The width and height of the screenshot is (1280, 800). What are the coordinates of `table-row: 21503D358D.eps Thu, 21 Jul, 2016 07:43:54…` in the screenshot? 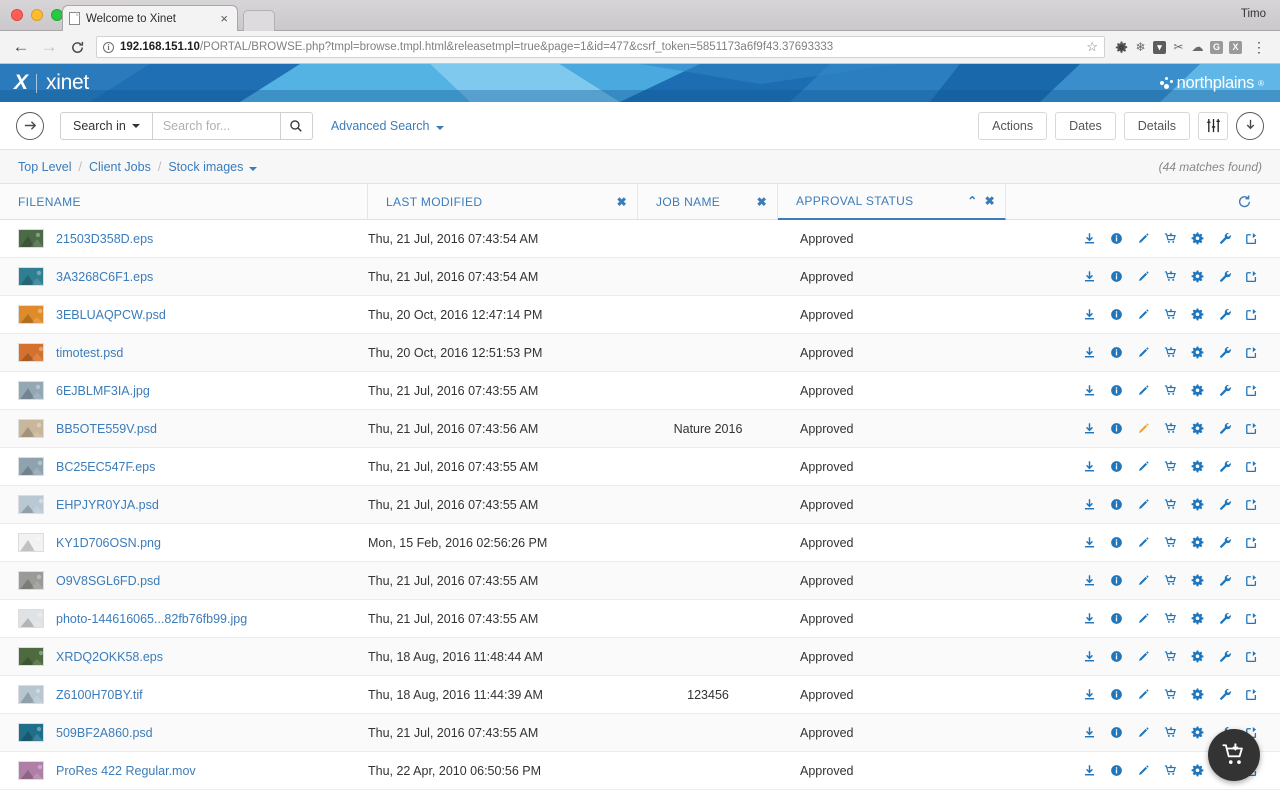 It's located at (640, 239).